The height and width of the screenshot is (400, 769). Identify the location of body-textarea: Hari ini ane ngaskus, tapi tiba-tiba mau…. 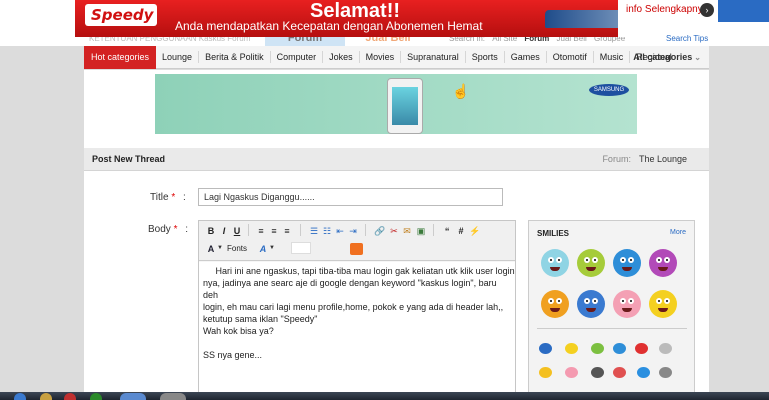
(357, 331).